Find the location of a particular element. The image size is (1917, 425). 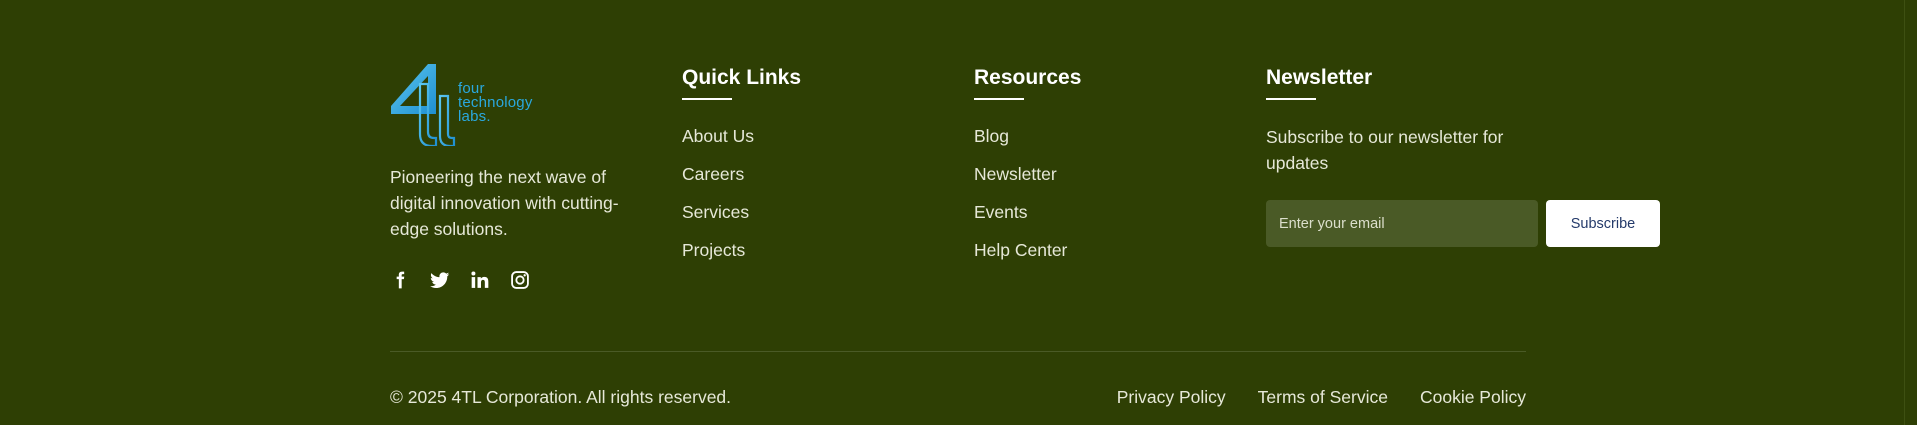

logo-word: labs. is located at coordinates (474, 116).